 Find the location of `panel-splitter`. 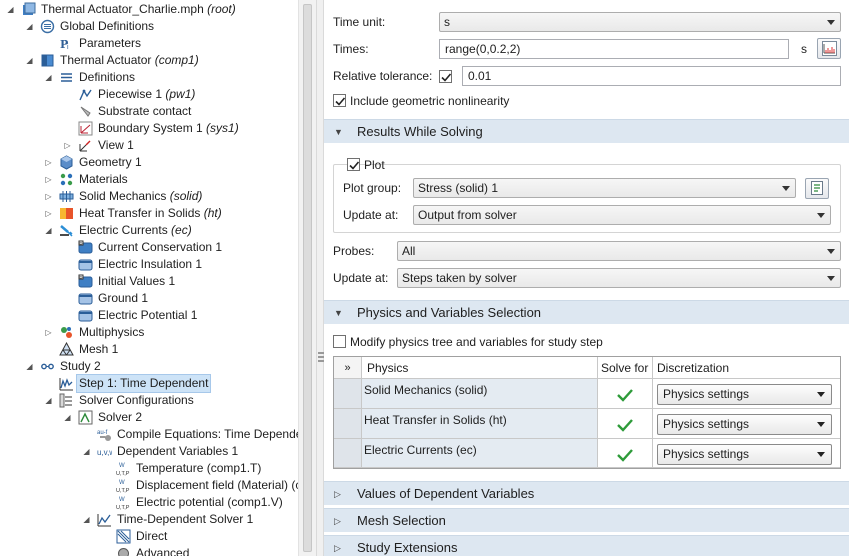

panel-splitter is located at coordinates (320, 278).